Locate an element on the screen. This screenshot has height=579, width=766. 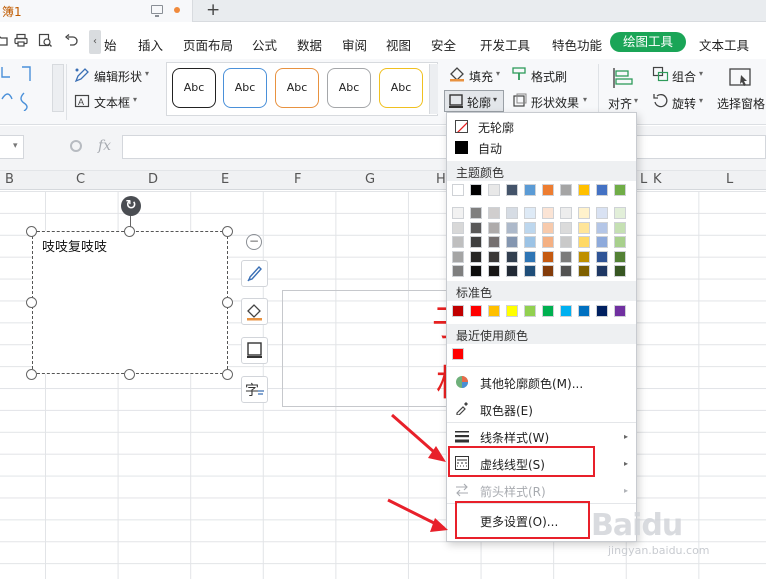
float-fill-button is located at coordinates (254, 311).